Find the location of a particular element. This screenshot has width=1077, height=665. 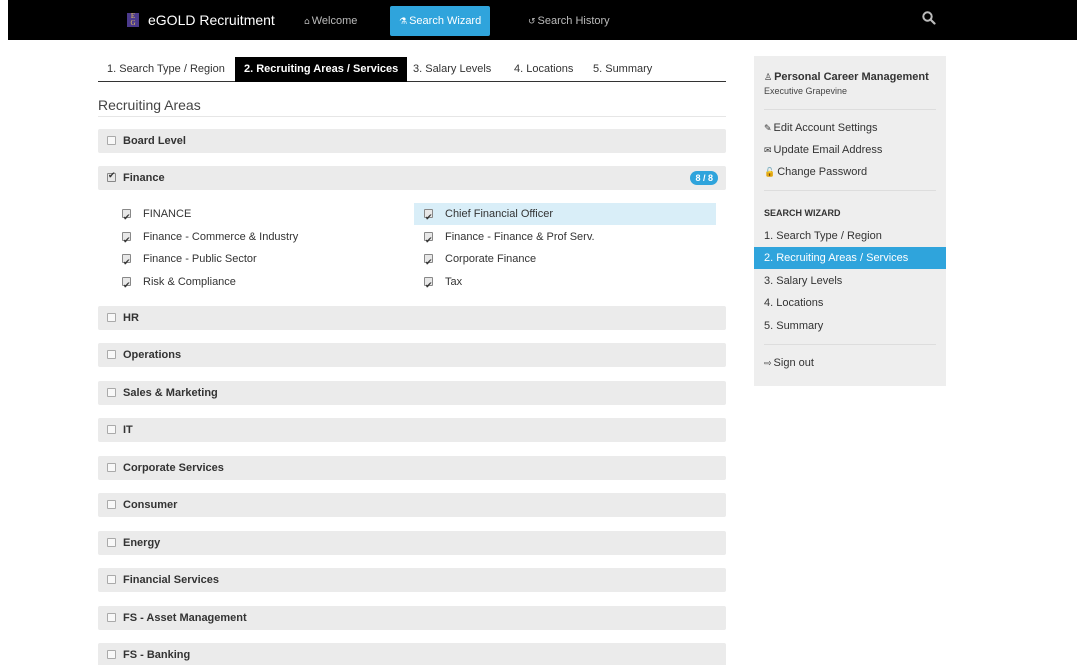

category-board-level: Board Level is located at coordinates (412, 141).